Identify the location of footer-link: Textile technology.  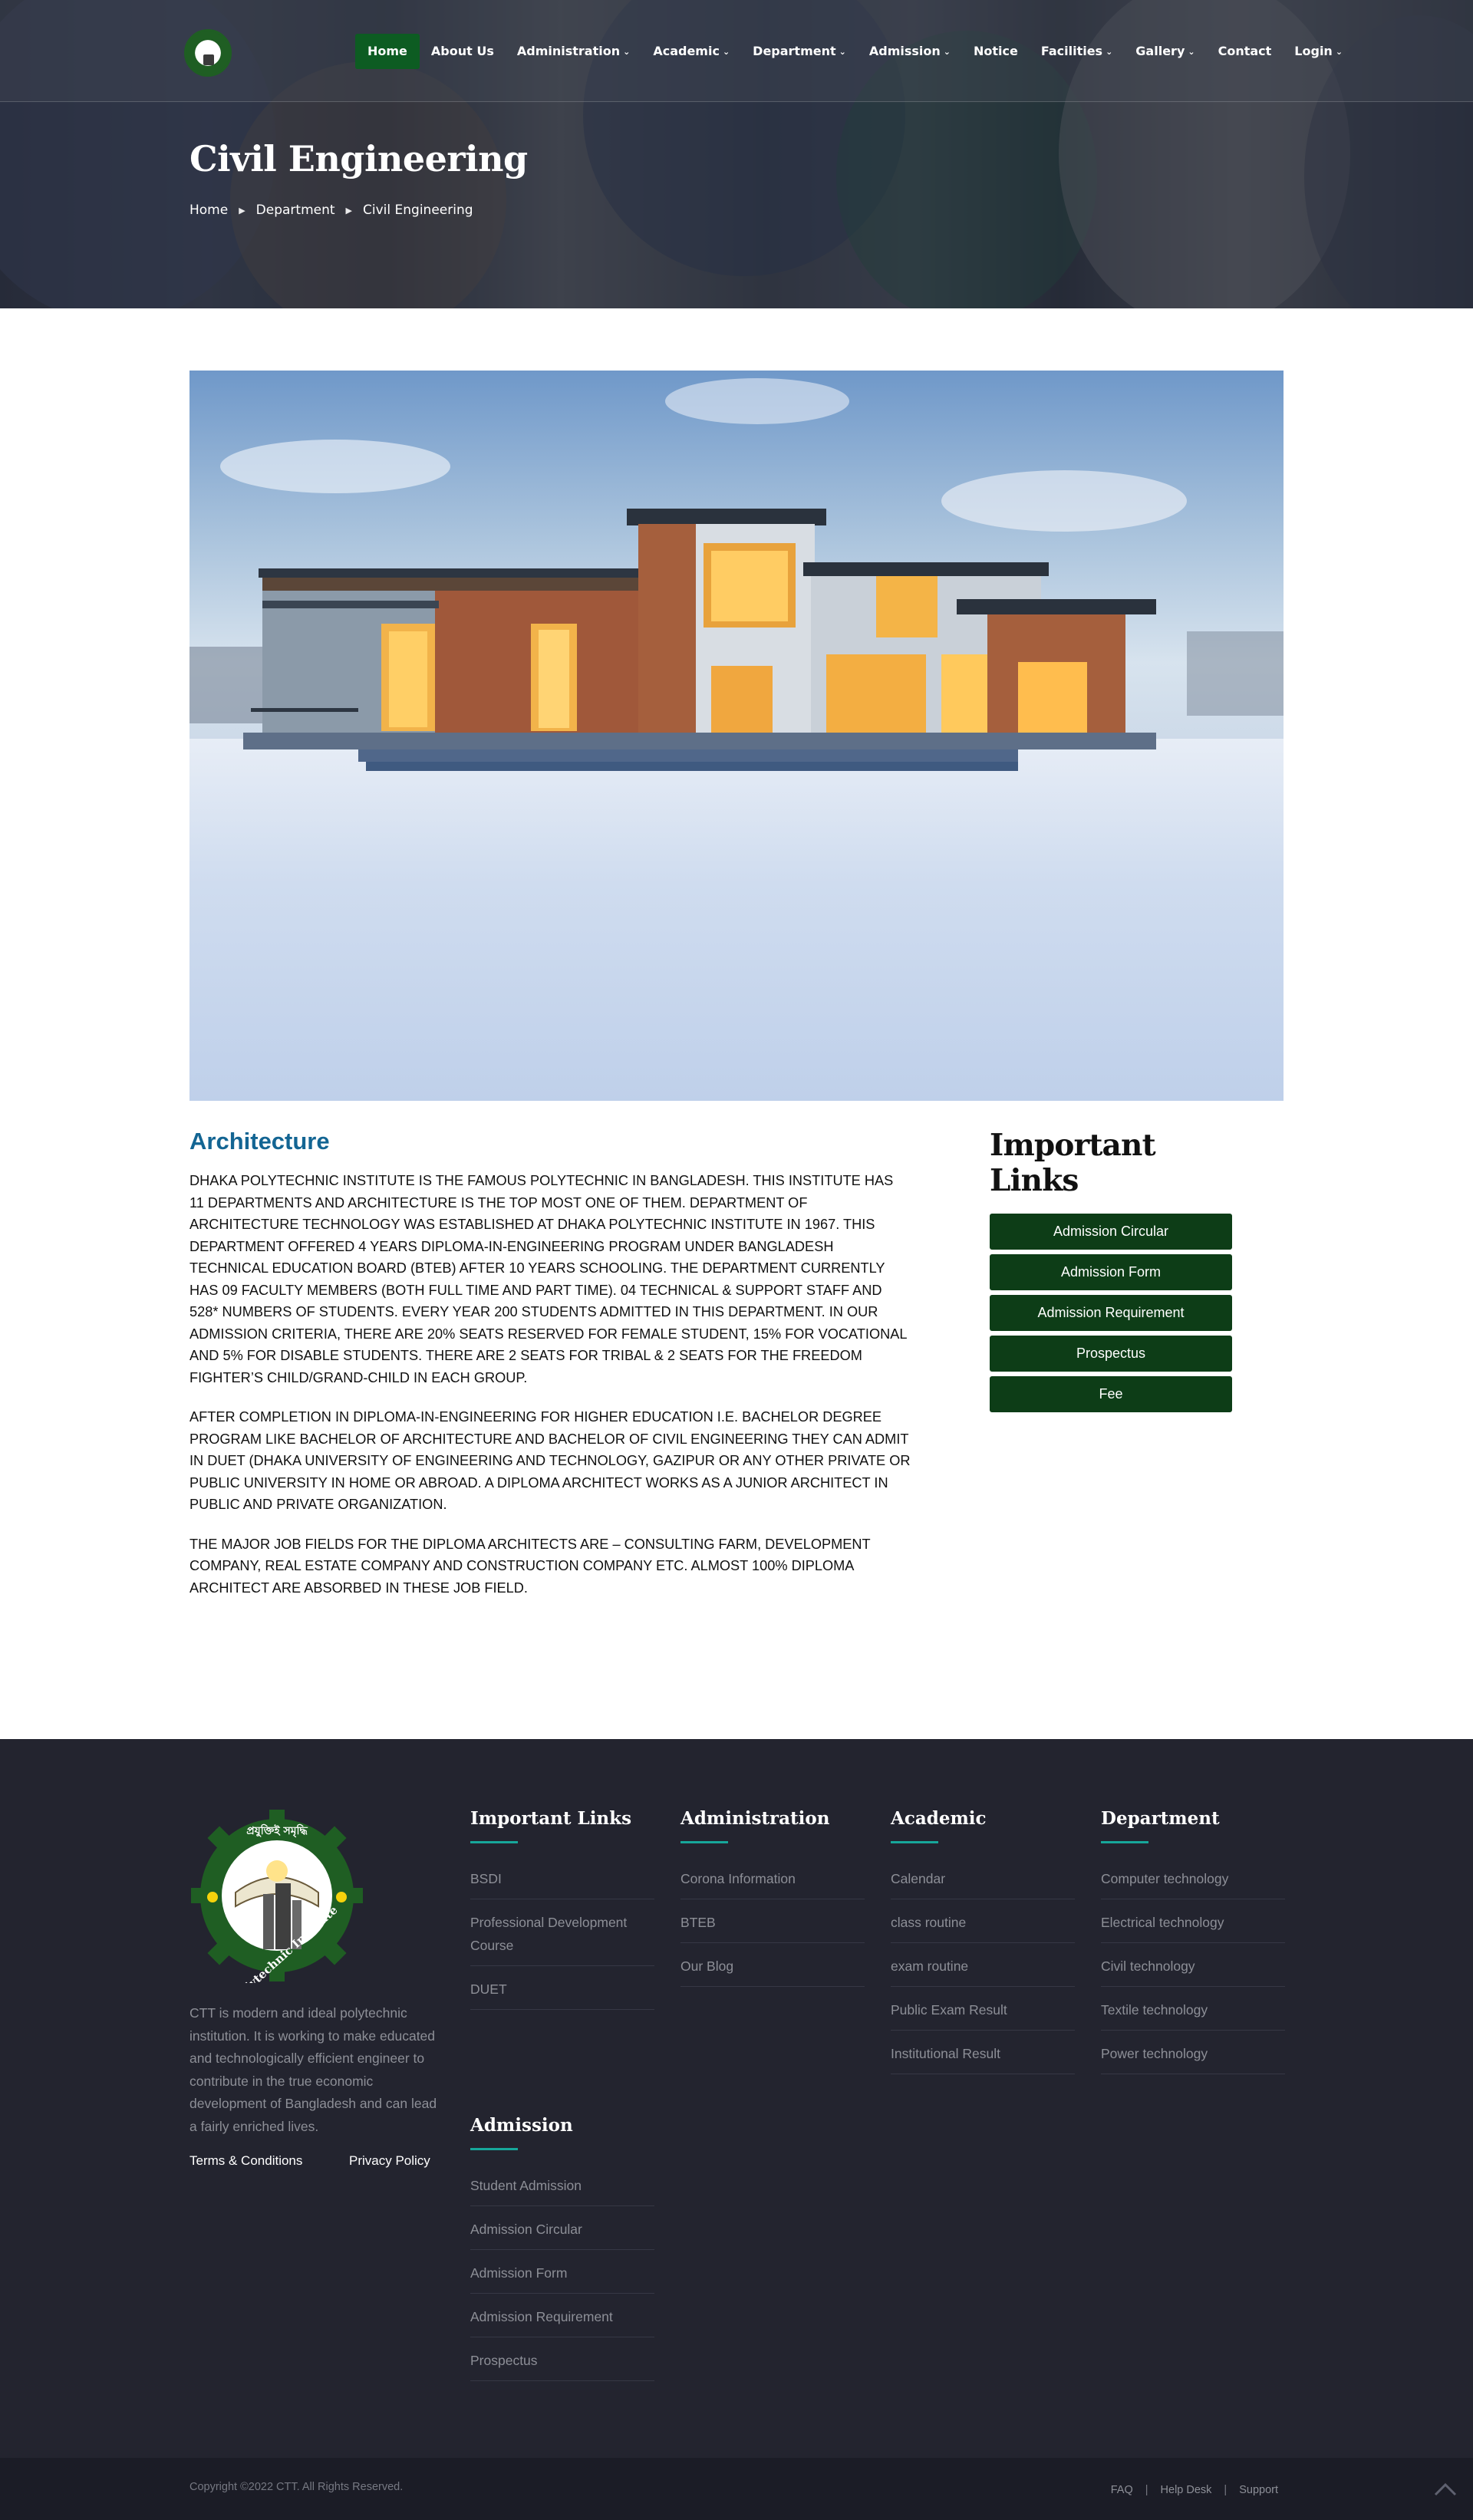
(1193, 2013).